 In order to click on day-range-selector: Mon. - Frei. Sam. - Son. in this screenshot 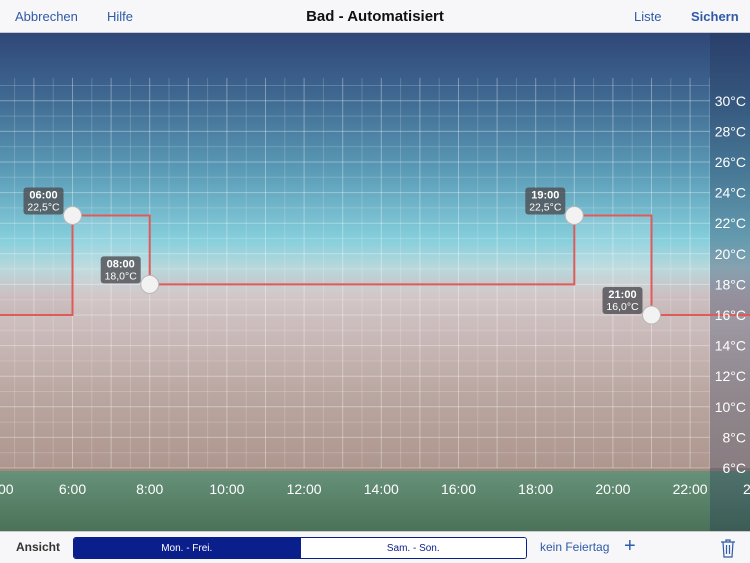, I will do `click(300, 548)`.